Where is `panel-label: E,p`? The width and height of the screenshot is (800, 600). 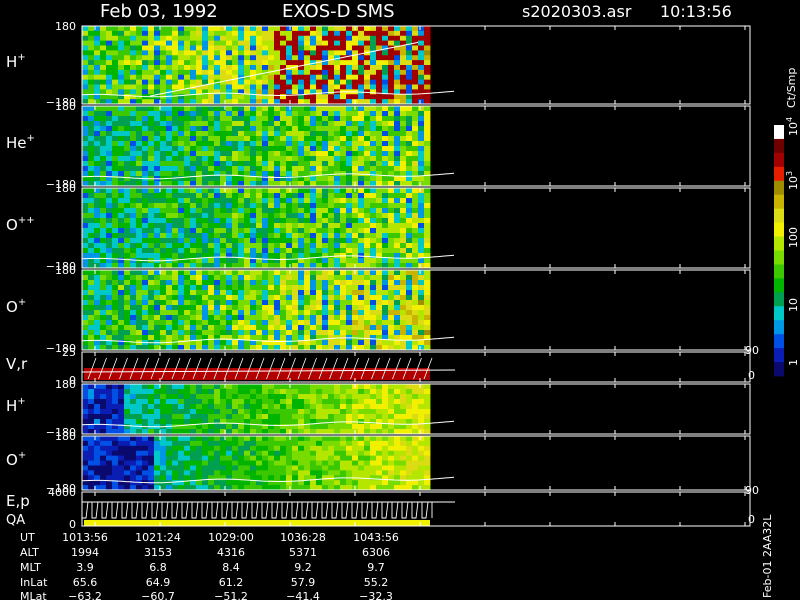 panel-label: E,p is located at coordinates (18, 501).